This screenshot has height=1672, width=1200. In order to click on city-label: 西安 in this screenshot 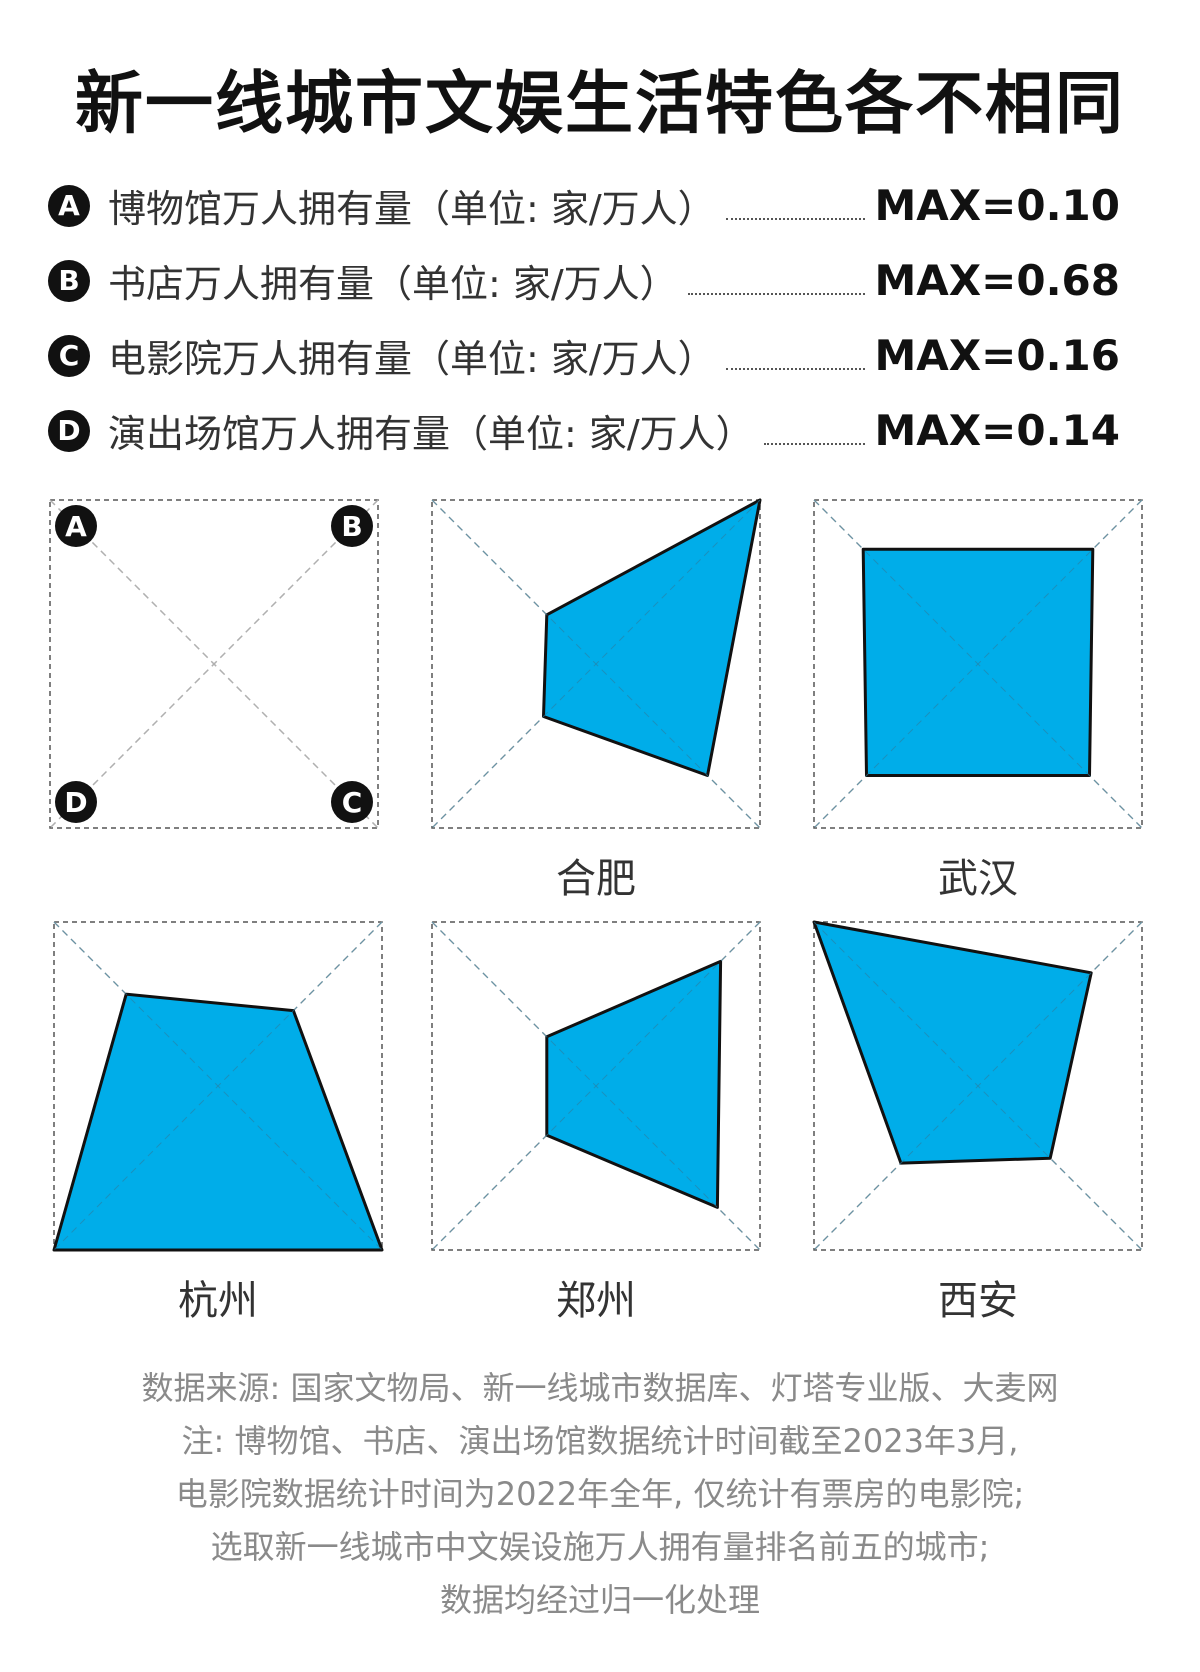, I will do `click(978, 1301)`.